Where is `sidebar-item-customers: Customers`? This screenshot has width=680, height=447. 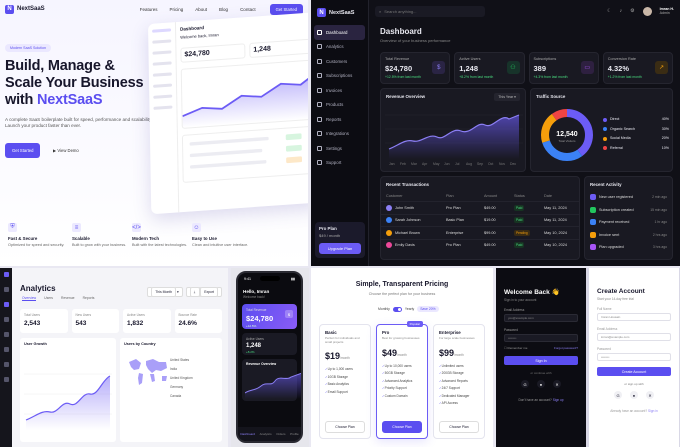
sidebar-item-customers: Customers is located at coordinates (339, 61).